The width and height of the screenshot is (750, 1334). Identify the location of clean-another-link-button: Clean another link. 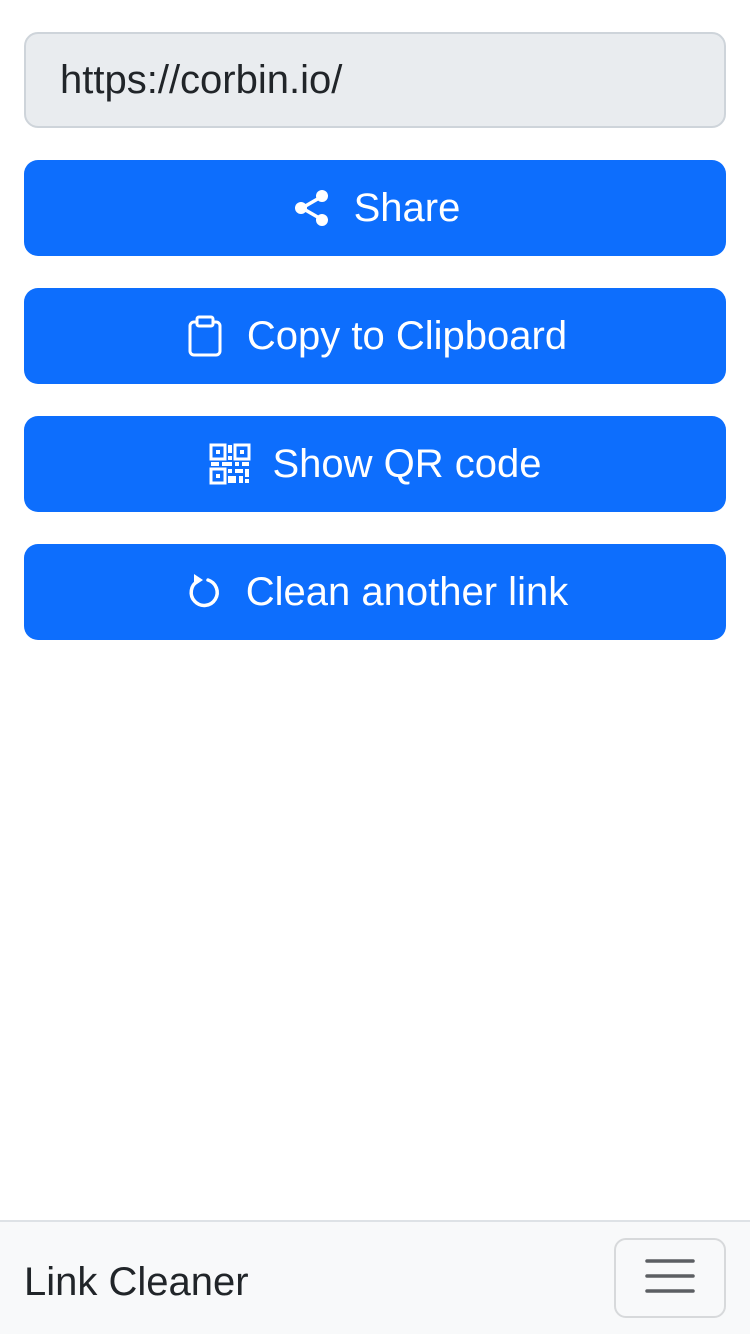
(375, 592).